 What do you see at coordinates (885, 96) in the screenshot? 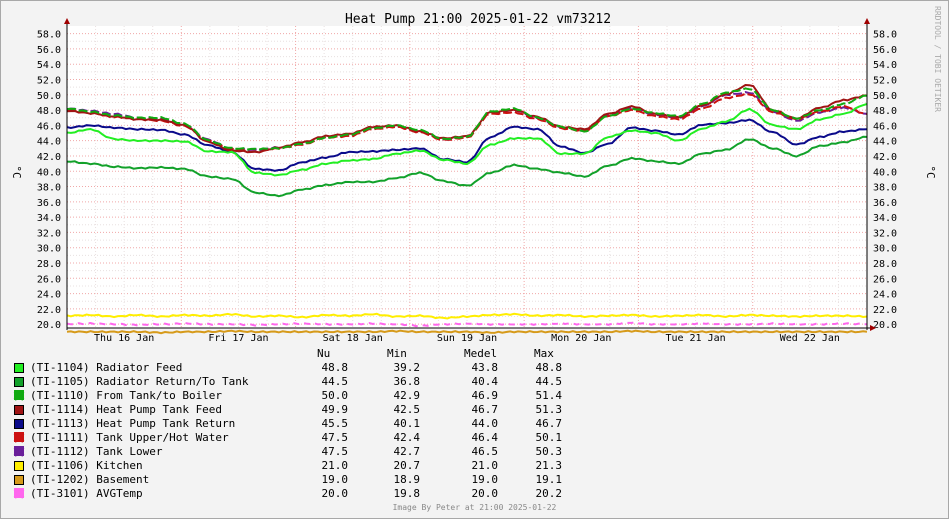
I see `y-tick-label-right: 50.0` at bounding box center [885, 96].